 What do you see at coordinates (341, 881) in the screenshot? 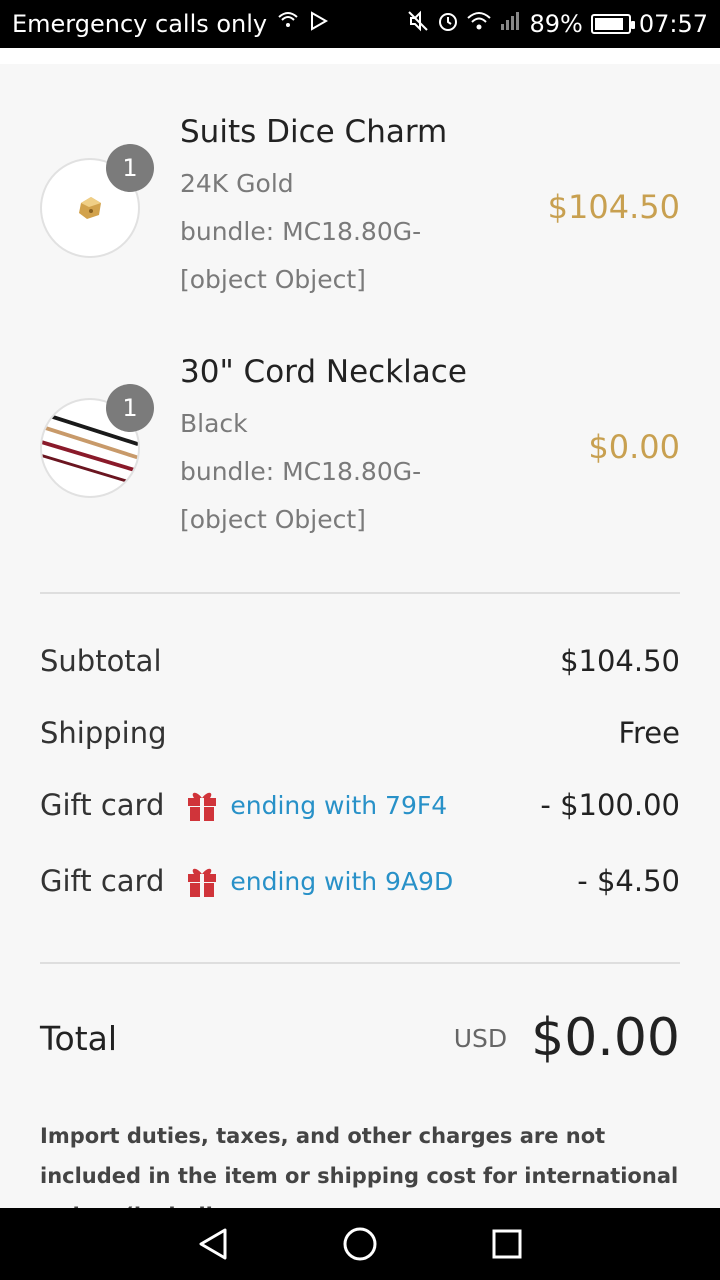
I see `gift-card-ending: ending with 9A9D` at bounding box center [341, 881].